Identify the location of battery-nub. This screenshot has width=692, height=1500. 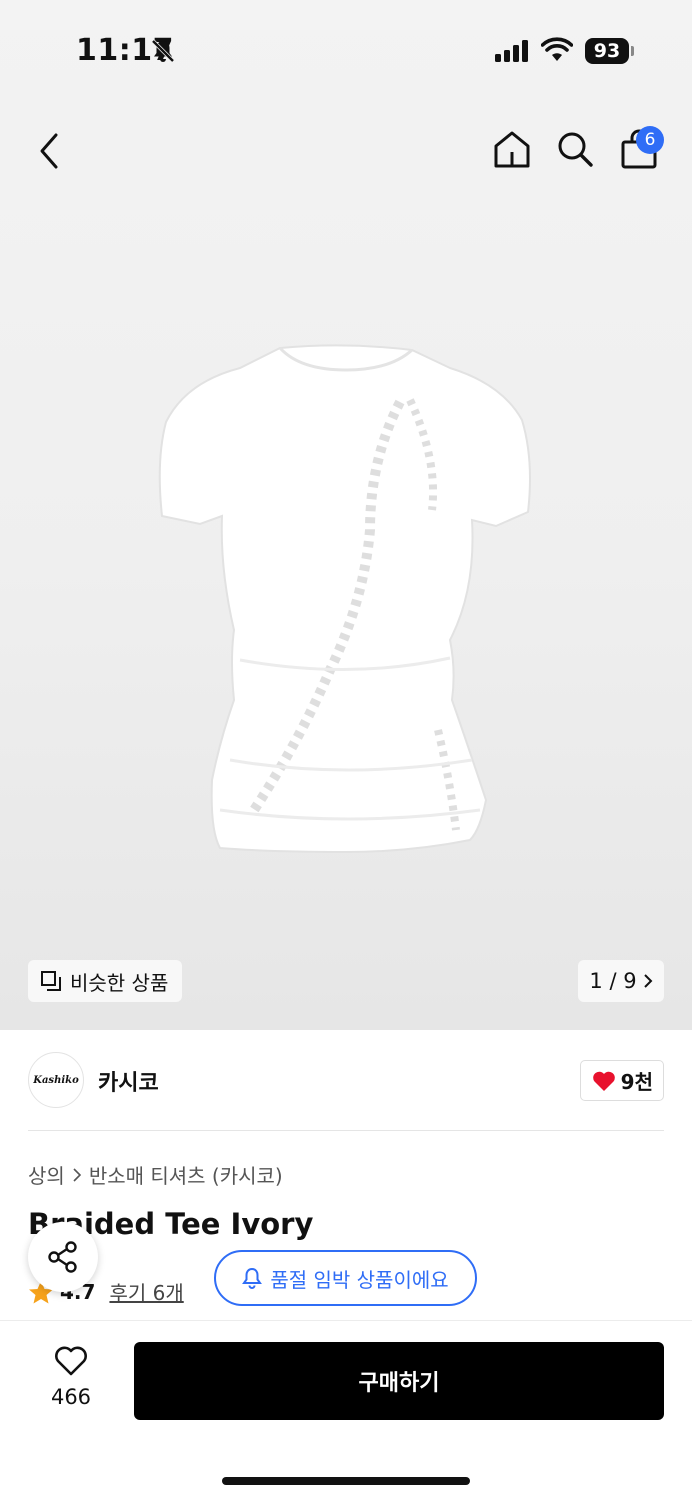
(632, 51).